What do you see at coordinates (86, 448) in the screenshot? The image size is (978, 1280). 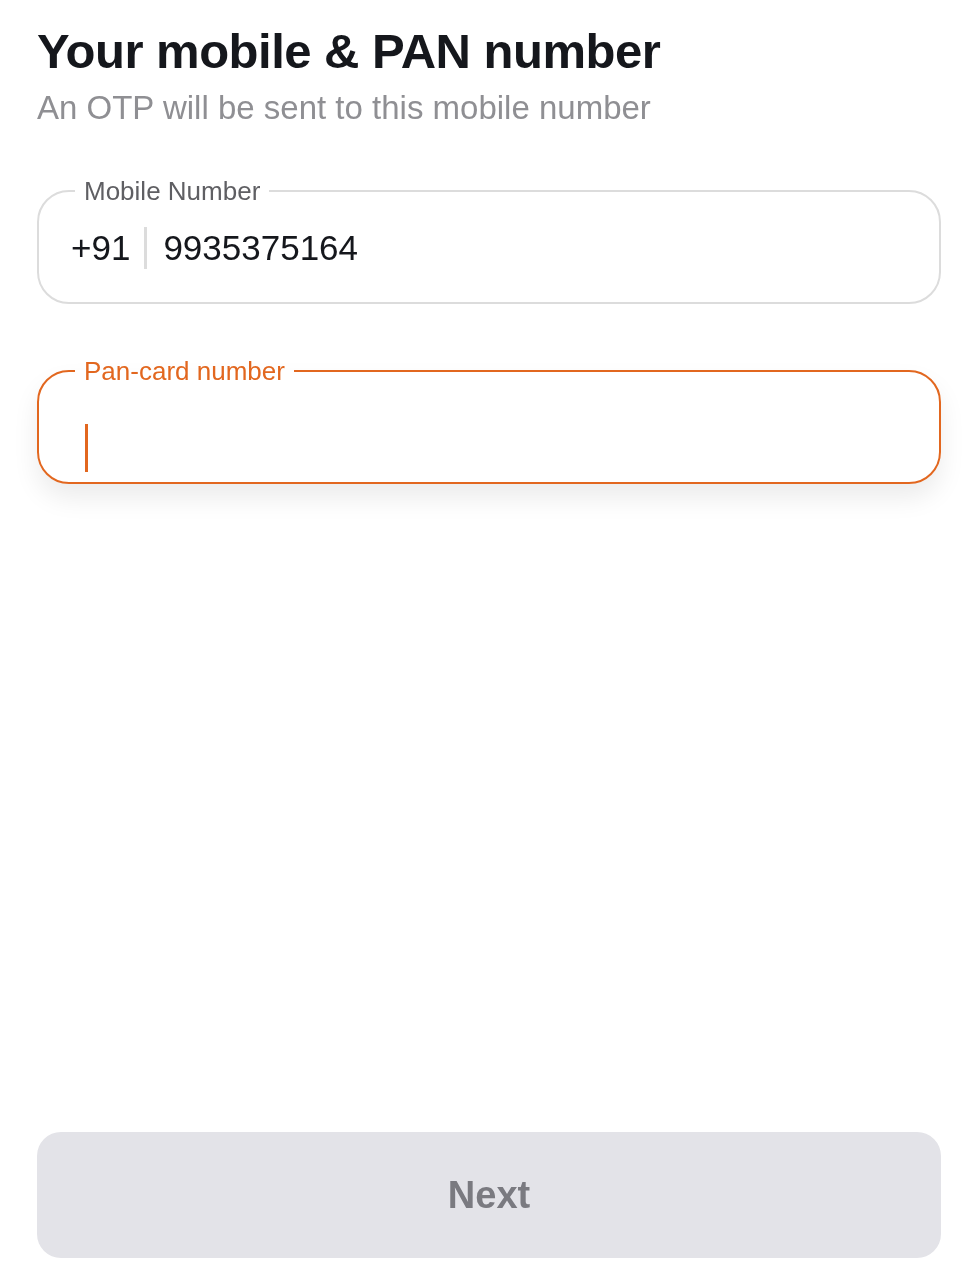 I see `text-cursor` at bounding box center [86, 448].